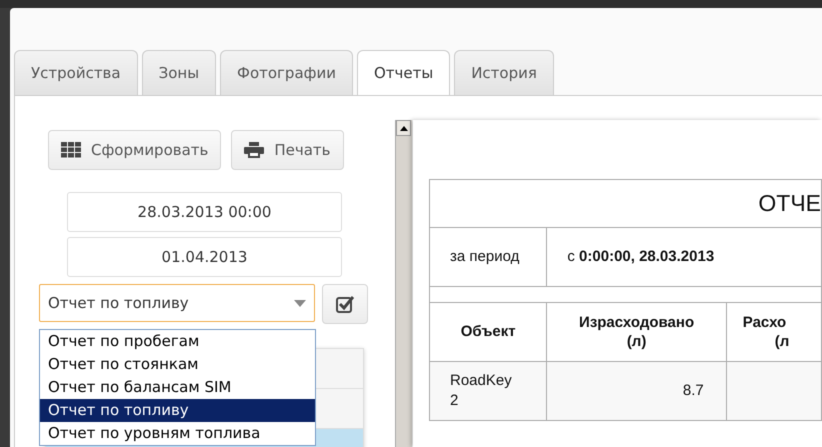 Image resolution: width=822 pixels, height=447 pixels. I want to click on dropdown-option: Отчет по балансам SIM, so click(177, 387).